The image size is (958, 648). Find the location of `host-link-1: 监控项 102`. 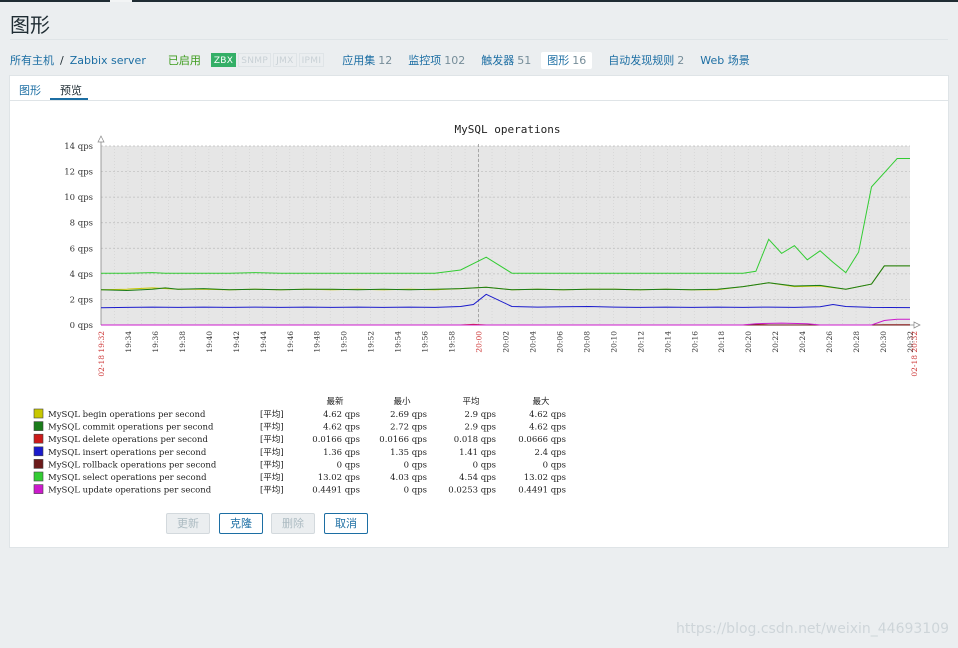

host-link-1: 监控项 102 is located at coordinates (436, 60).